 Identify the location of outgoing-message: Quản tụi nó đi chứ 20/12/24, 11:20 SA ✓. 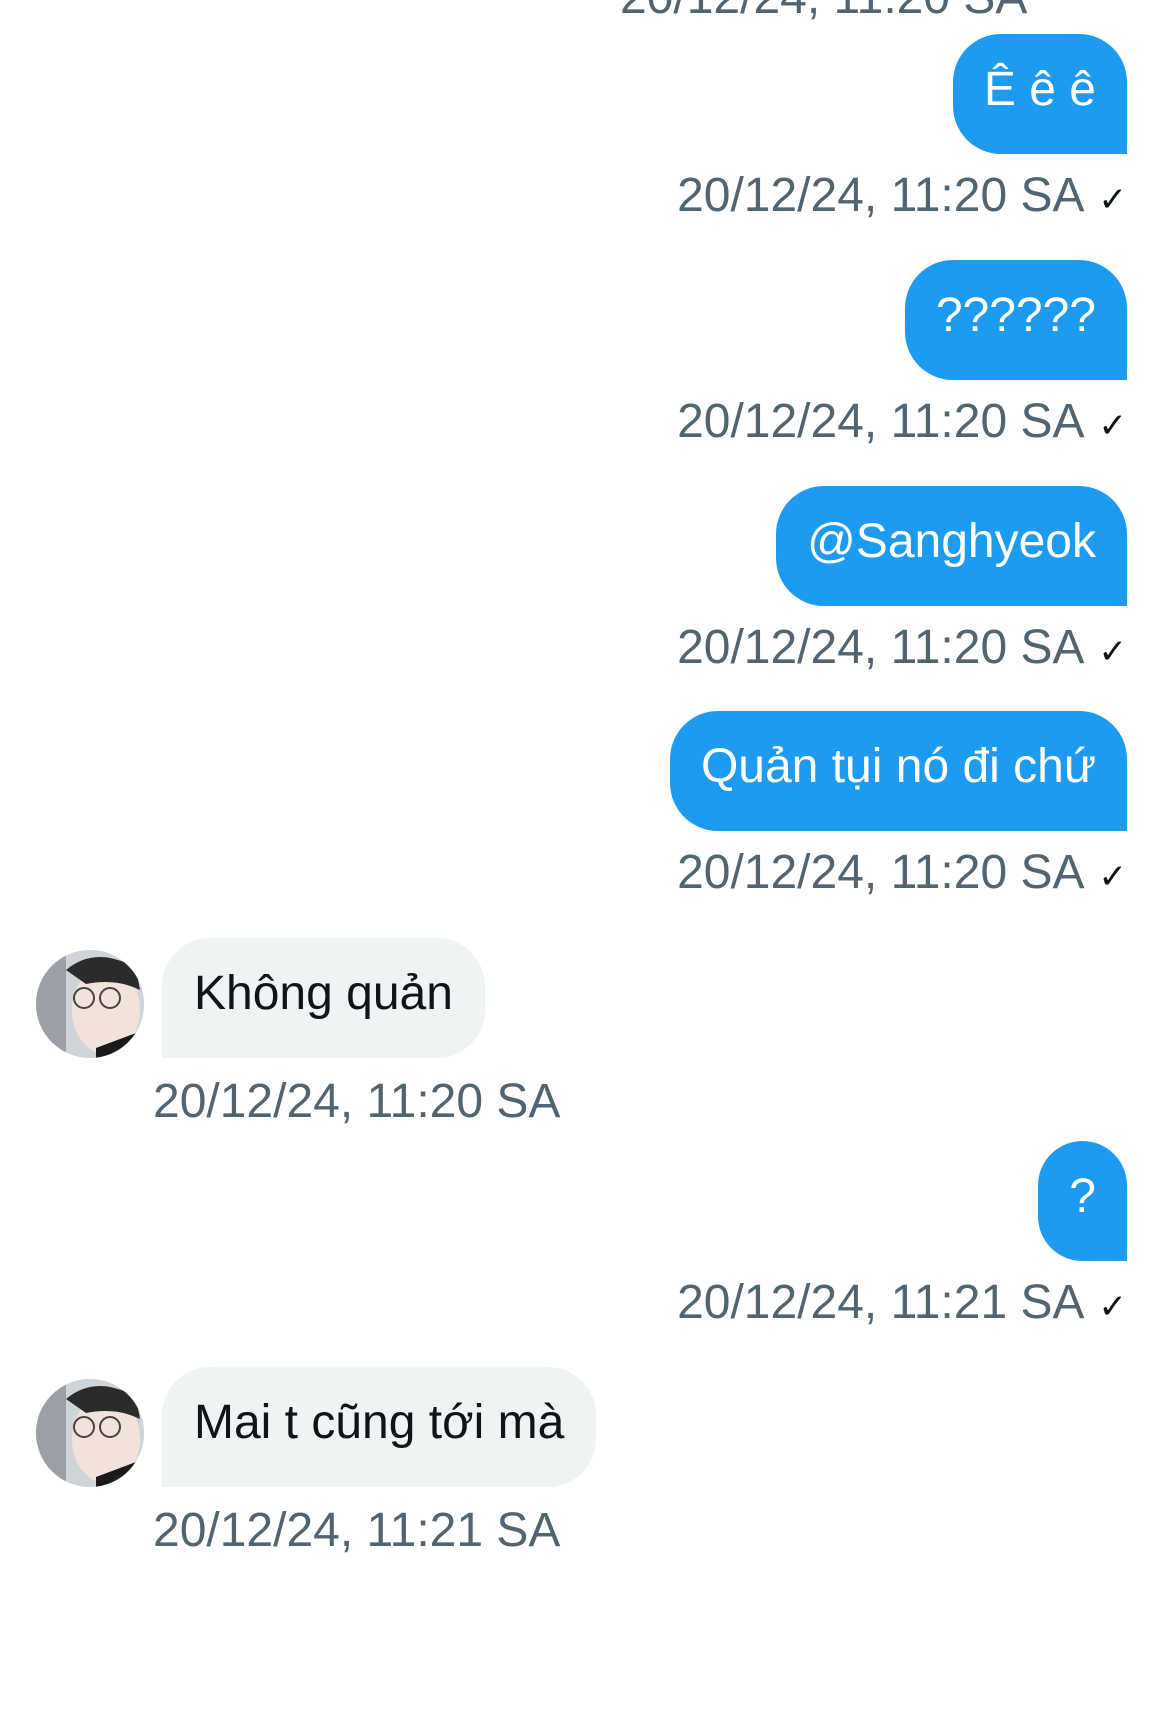
(898, 806).